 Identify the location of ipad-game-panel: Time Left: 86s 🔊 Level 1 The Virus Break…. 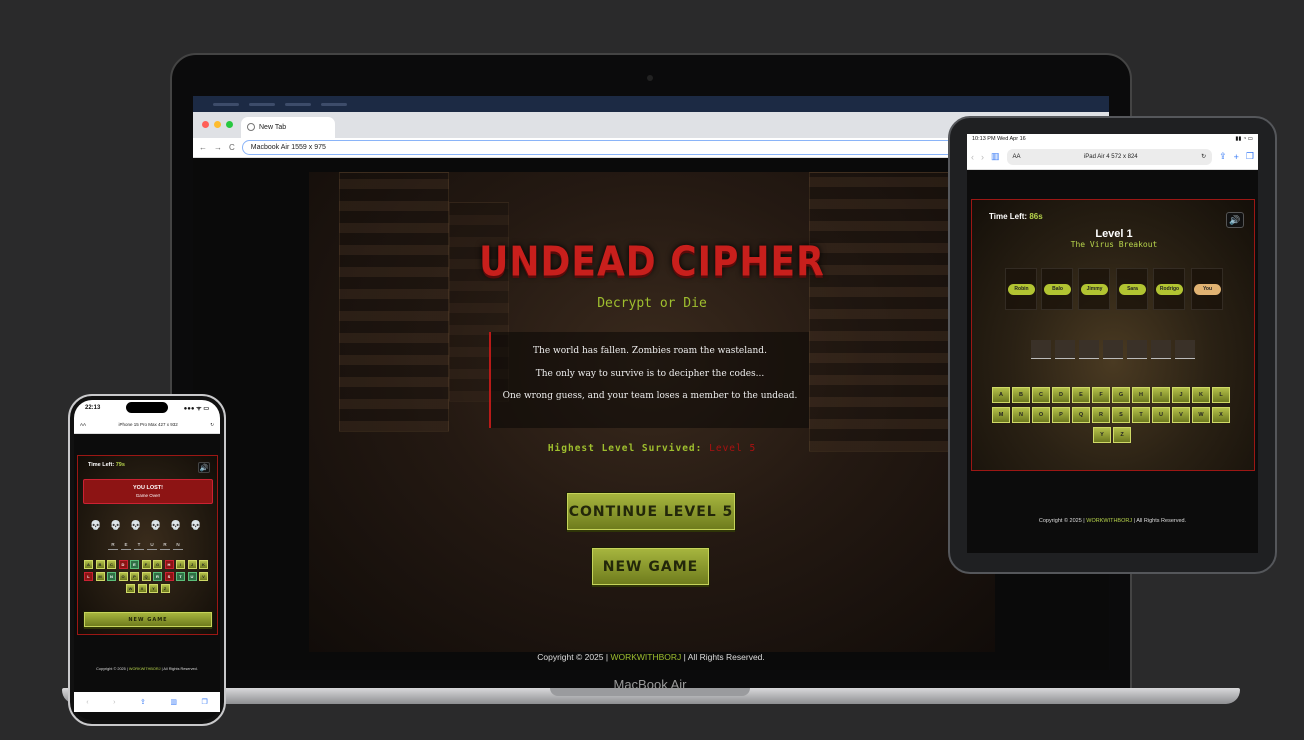
(1113, 335).